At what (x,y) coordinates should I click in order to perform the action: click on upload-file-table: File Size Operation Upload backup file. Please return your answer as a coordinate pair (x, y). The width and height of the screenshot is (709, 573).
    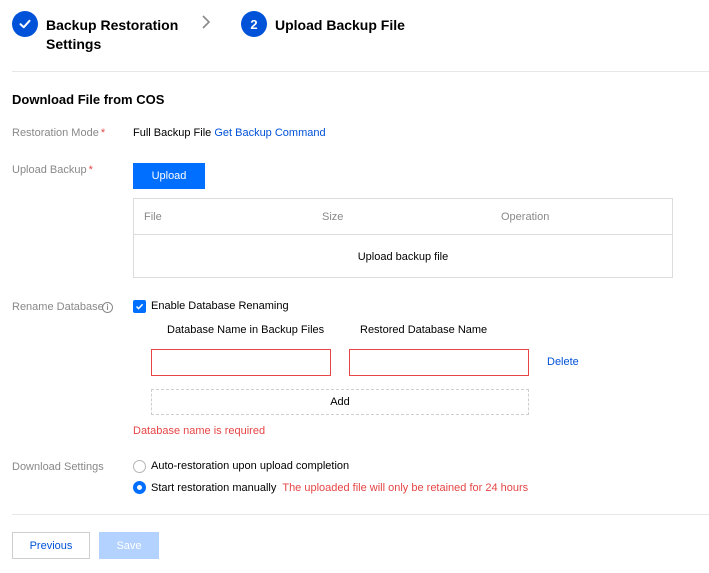
    Looking at the image, I should click on (403, 238).